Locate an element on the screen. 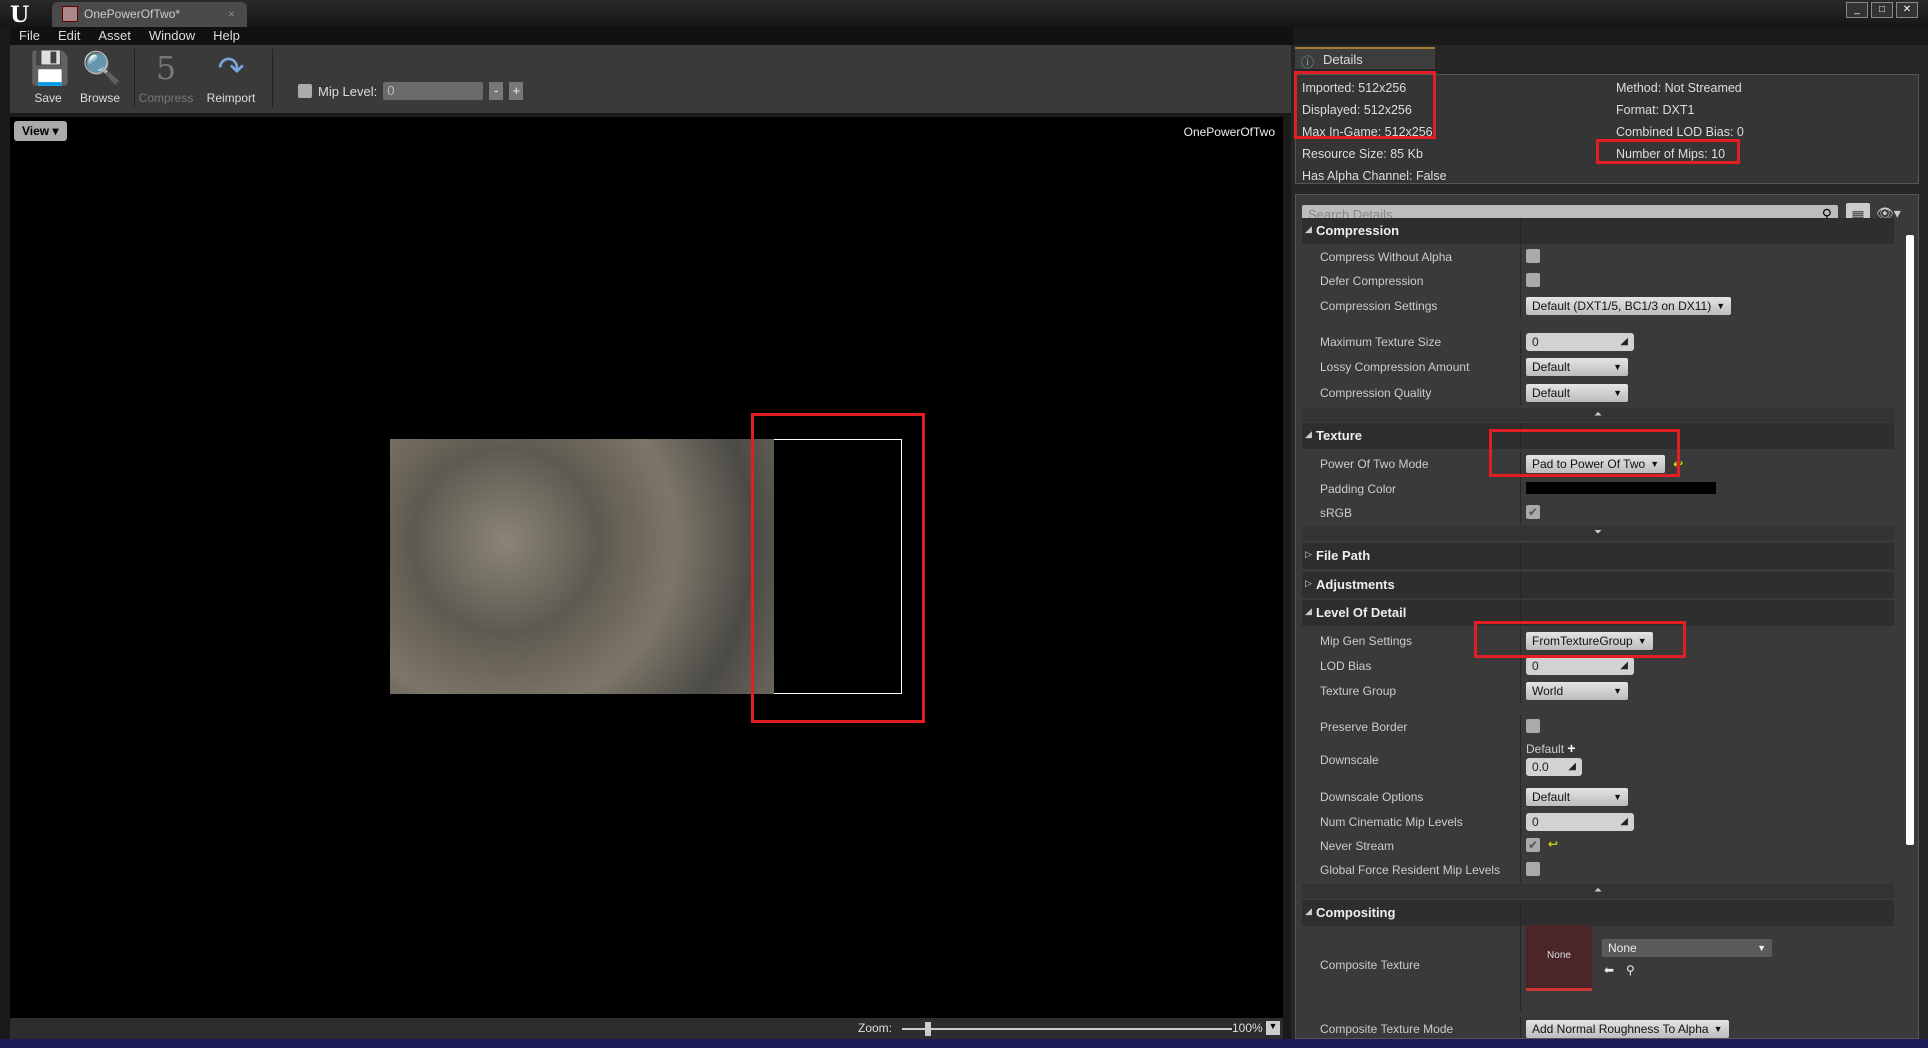  property-label: Composite Texture is located at coordinates (1370, 965).